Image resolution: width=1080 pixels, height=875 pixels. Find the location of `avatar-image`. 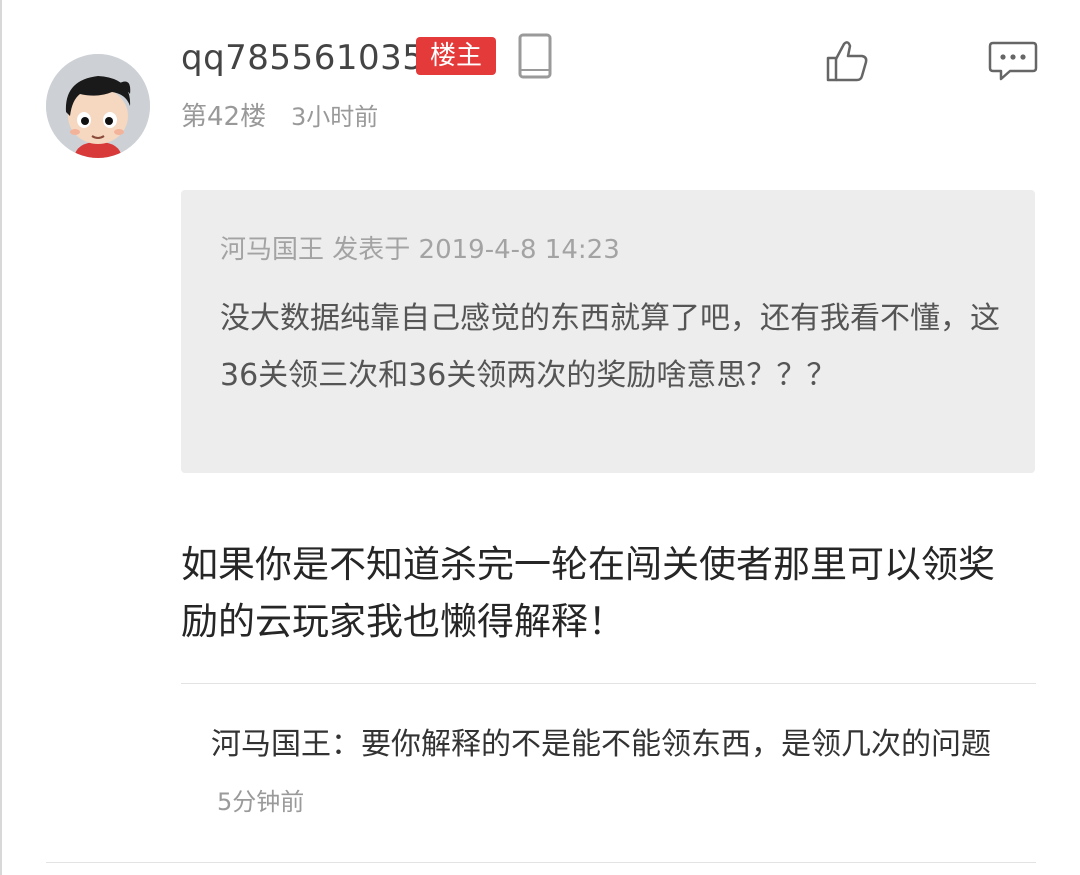

avatar-image is located at coordinates (98, 106).